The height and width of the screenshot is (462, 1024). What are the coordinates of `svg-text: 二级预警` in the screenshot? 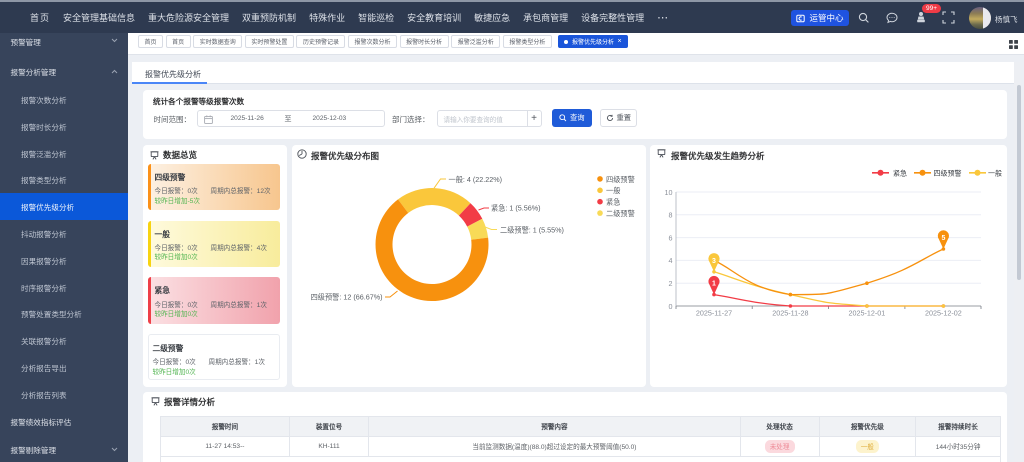 It's located at (620, 213).